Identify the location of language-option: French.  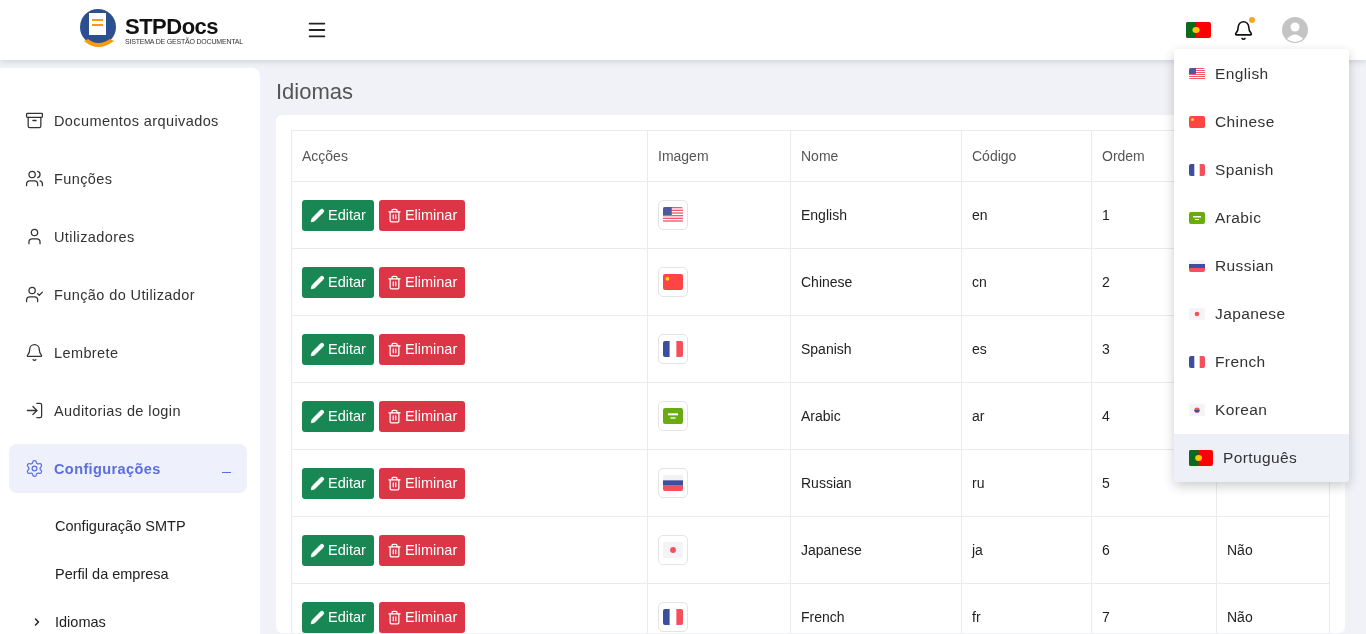
(1261, 362).